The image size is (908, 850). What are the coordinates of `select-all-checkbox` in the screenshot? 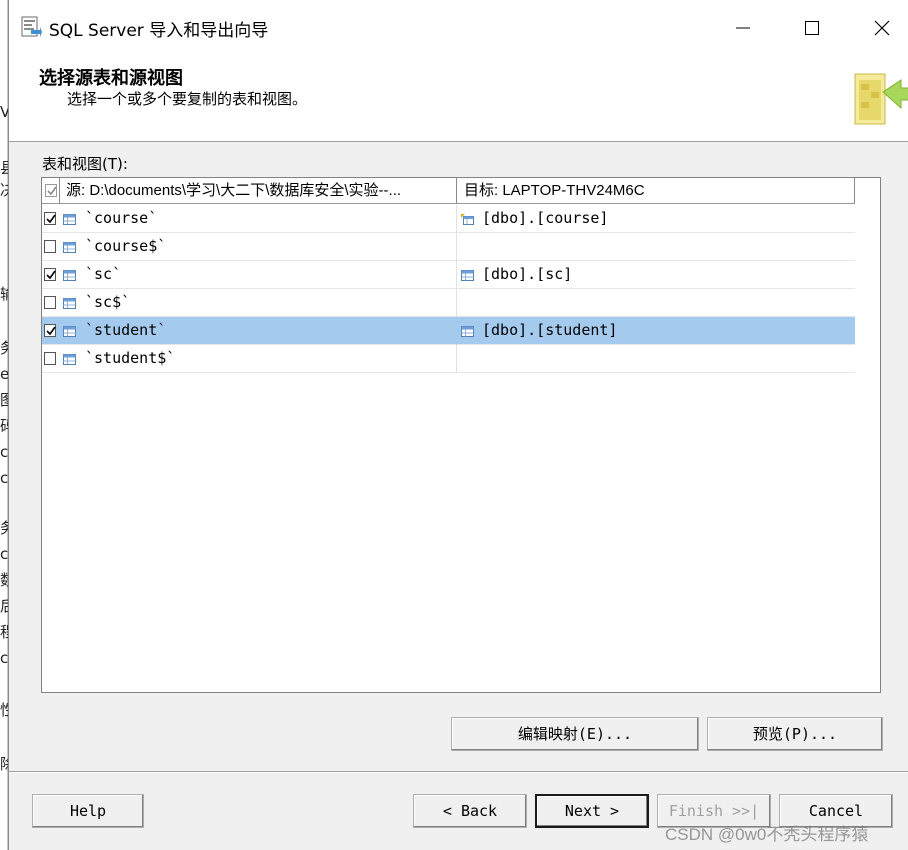 It's located at (51, 190).